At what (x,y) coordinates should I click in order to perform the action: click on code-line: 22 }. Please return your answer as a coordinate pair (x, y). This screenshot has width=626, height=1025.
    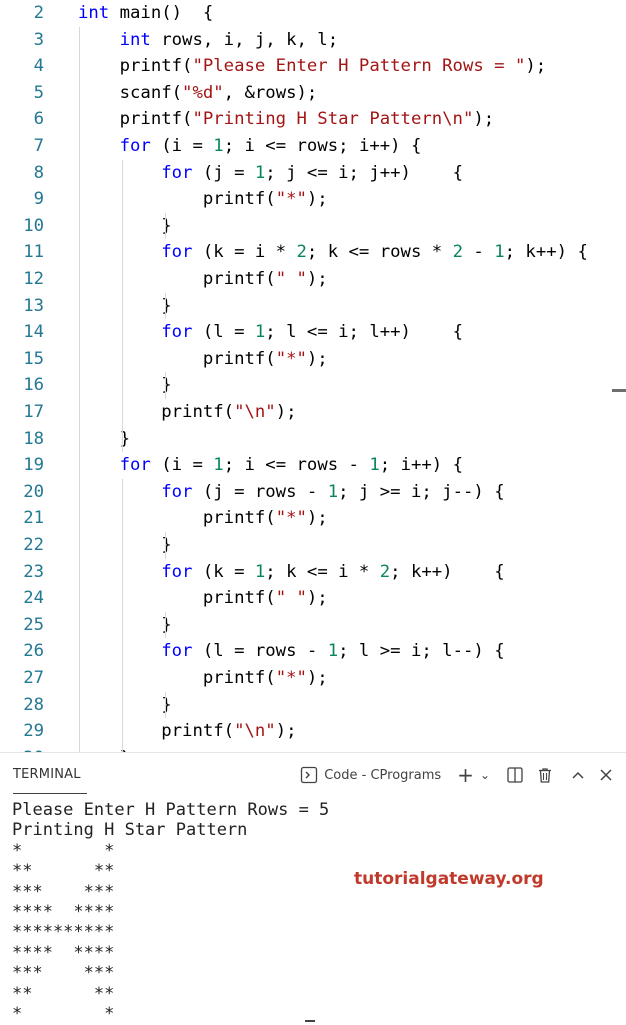
    Looking at the image, I should click on (313, 545).